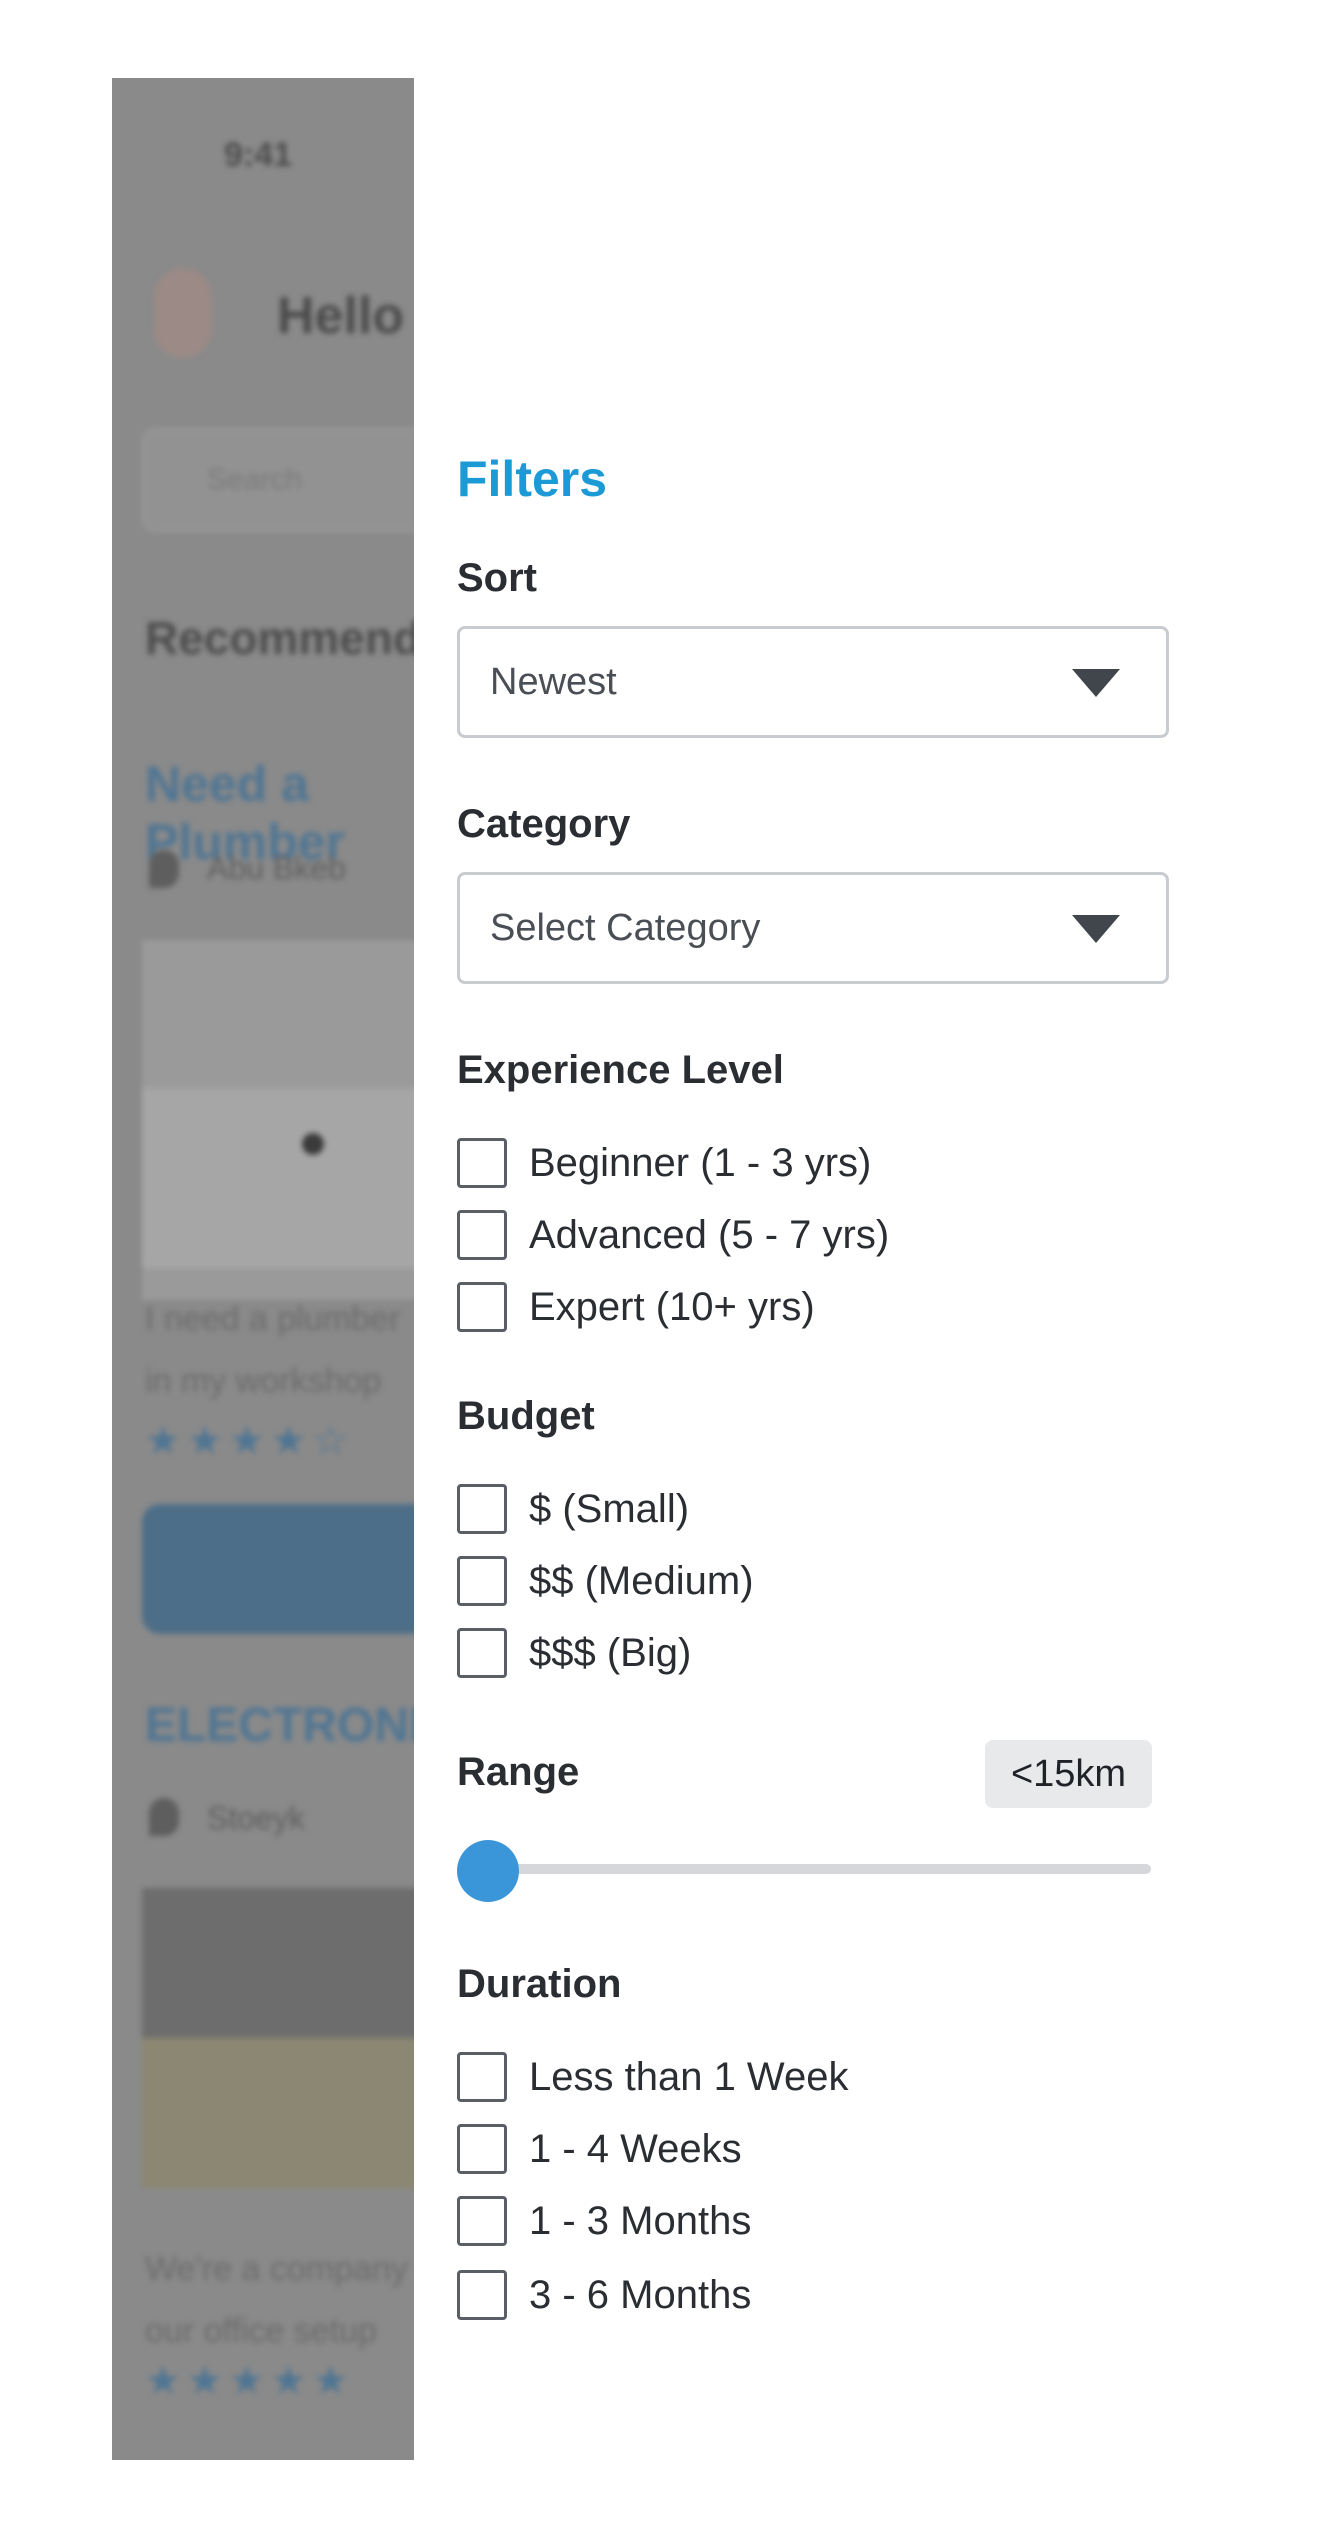 Image resolution: width=1321 pixels, height=2542 pixels. What do you see at coordinates (532, 479) in the screenshot?
I see `filters-title: Filters` at bounding box center [532, 479].